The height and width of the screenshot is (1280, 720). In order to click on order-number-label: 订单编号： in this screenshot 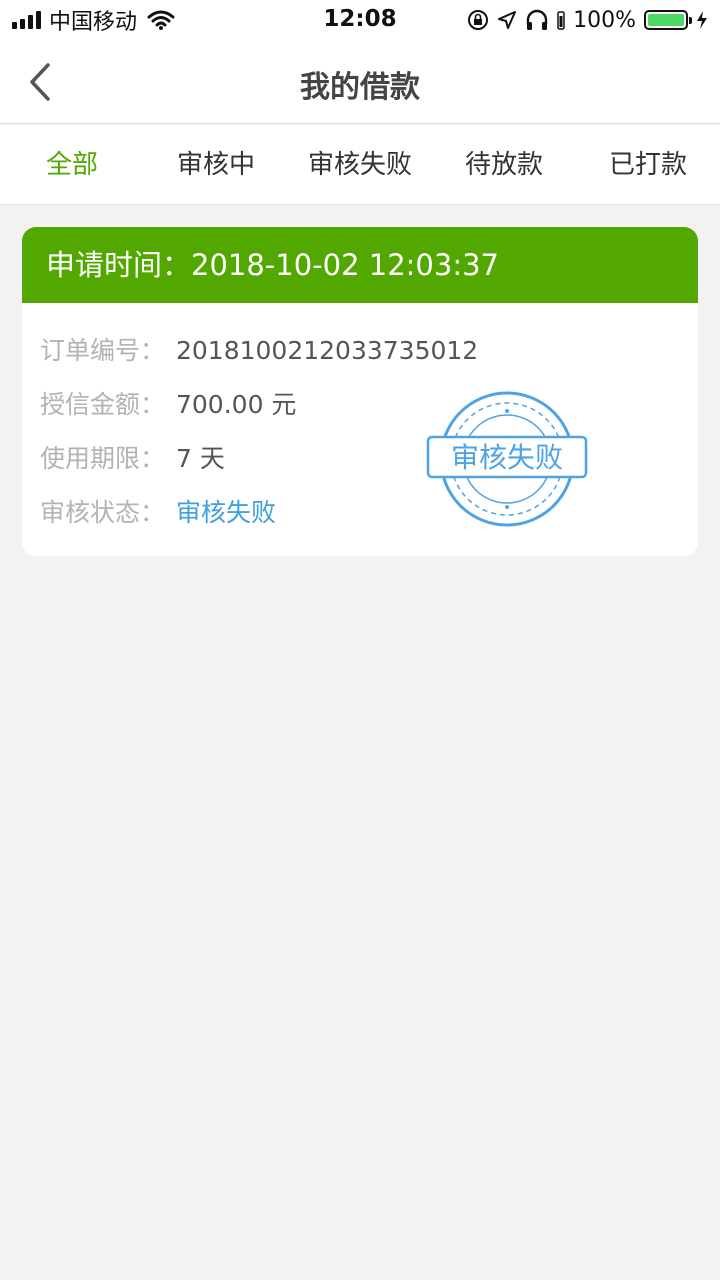, I will do `click(103, 350)`.